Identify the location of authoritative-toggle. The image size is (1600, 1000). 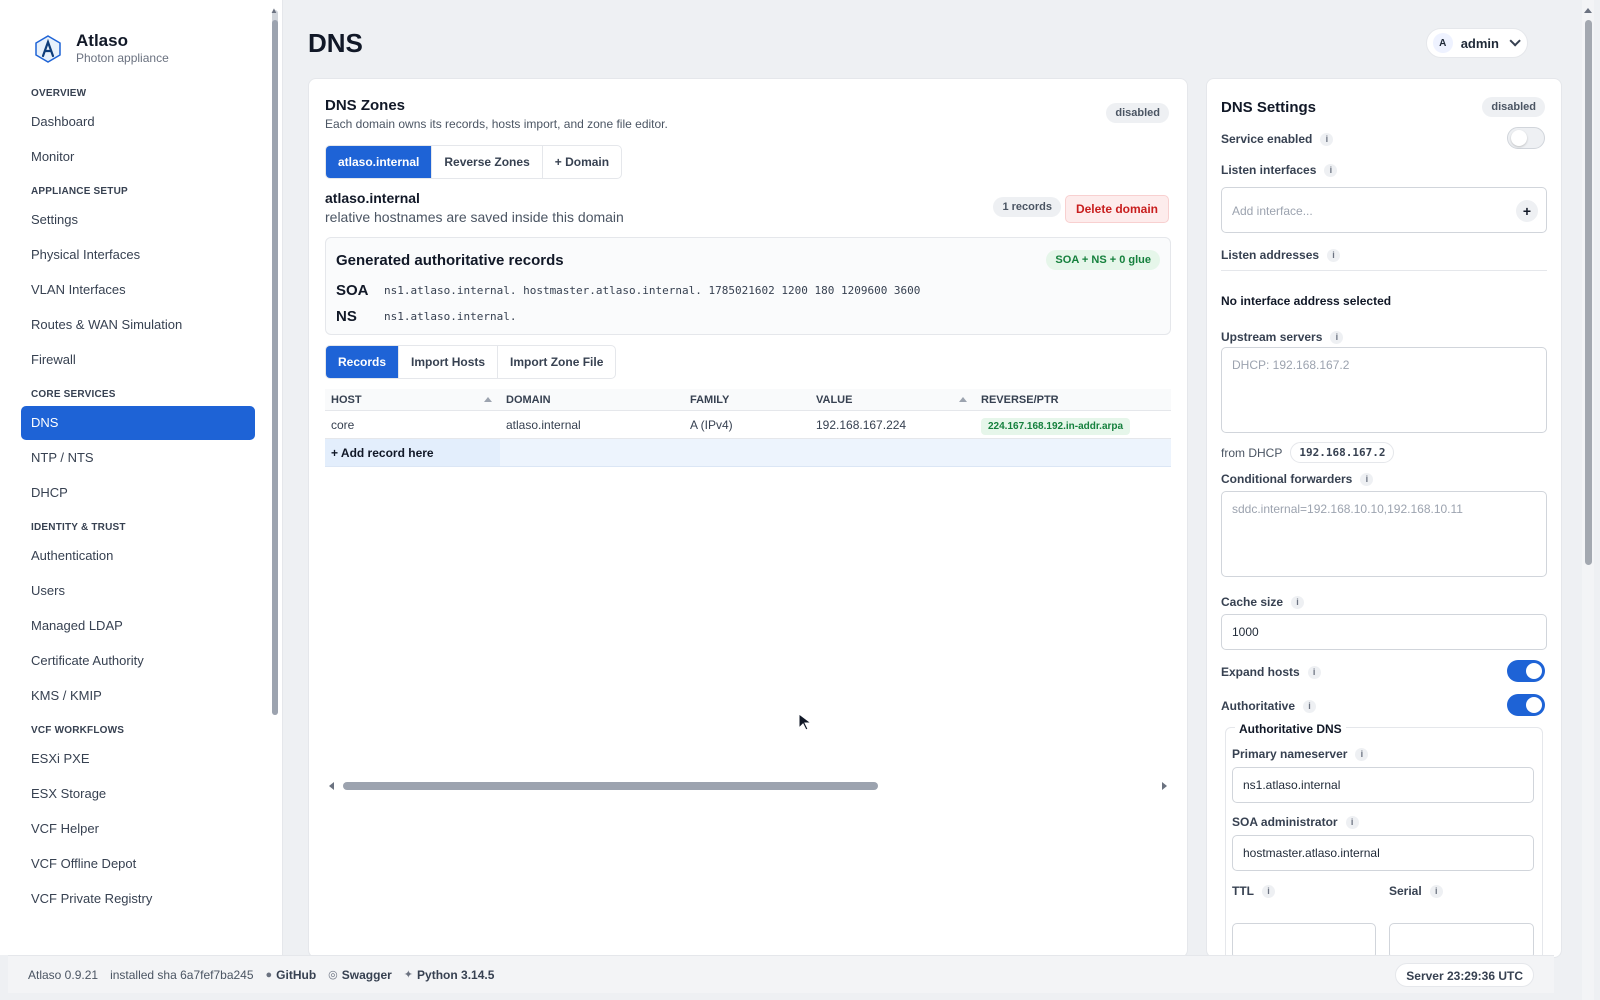
(1526, 705).